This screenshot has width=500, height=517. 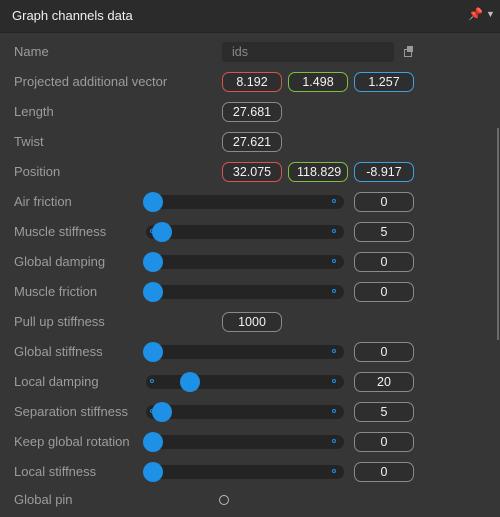 I want to click on position-z-field: -8.917, so click(x=384, y=172).